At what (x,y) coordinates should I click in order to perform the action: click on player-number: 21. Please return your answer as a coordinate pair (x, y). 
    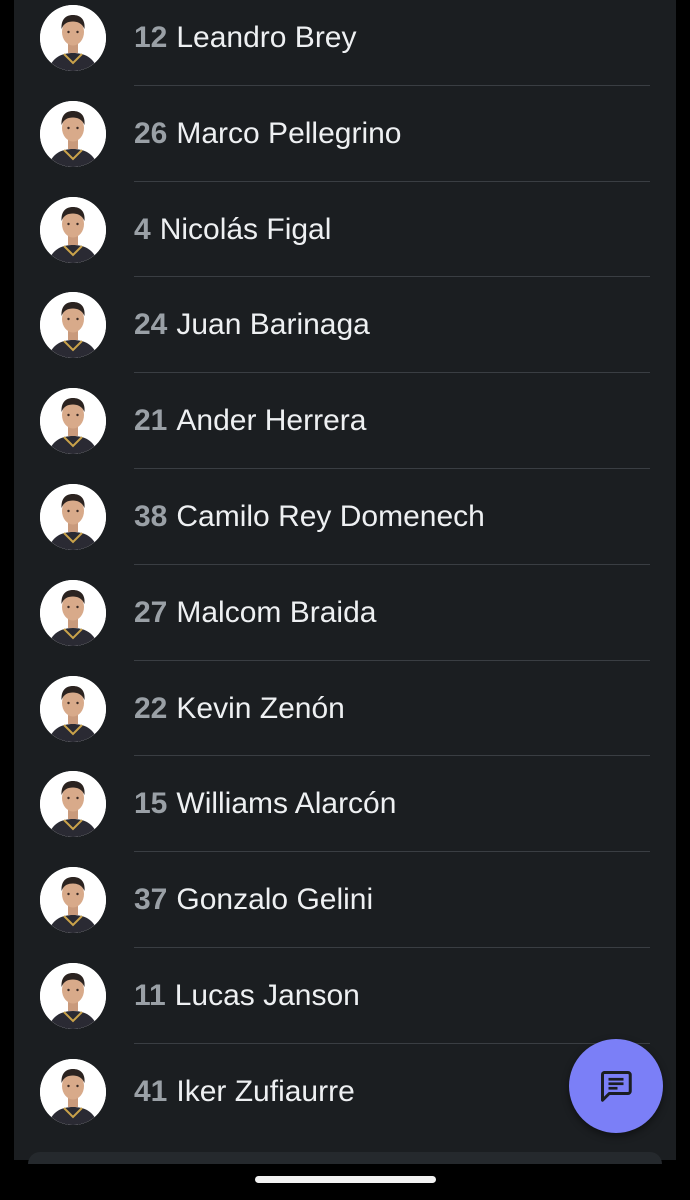
    Looking at the image, I should click on (151, 421).